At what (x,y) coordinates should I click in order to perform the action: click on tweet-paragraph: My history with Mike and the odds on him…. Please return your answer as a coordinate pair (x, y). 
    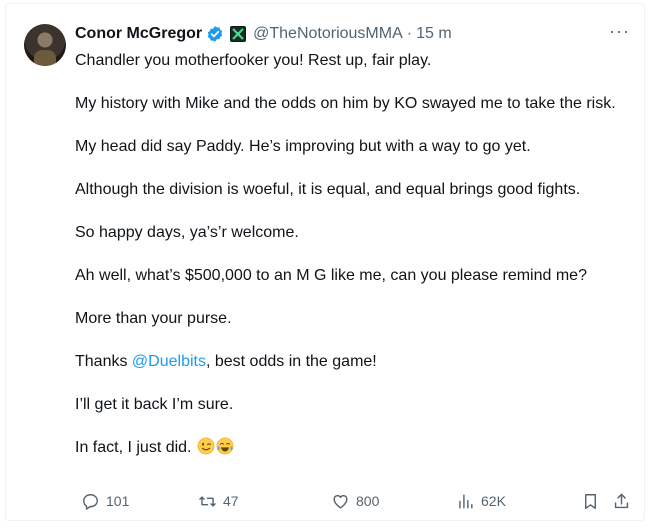
    Looking at the image, I should click on (345, 103).